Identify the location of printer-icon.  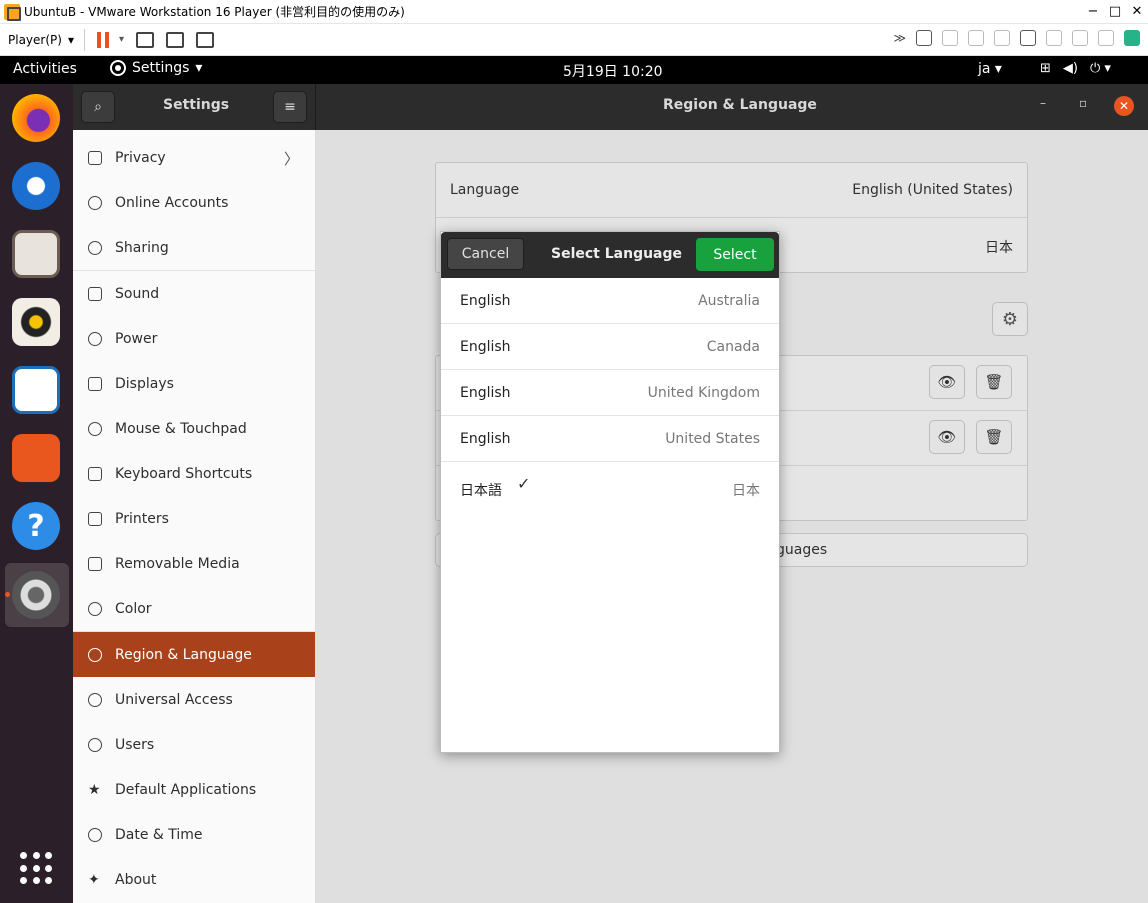
(1054, 38).